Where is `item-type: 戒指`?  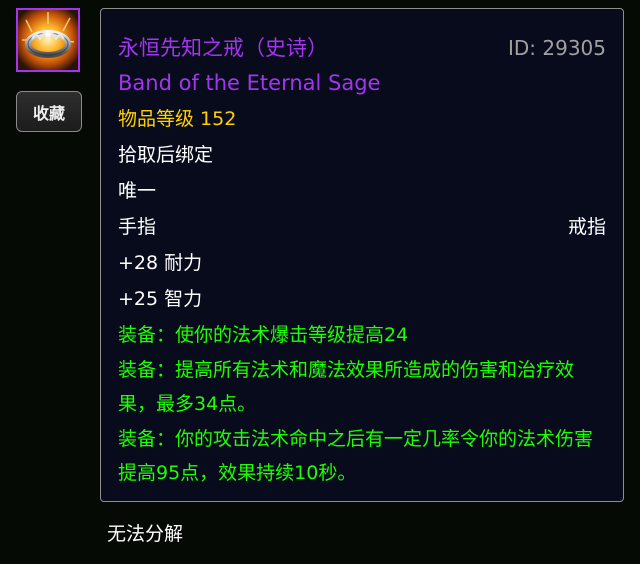
item-type: 戒指 is located at coordinates (586, 227).